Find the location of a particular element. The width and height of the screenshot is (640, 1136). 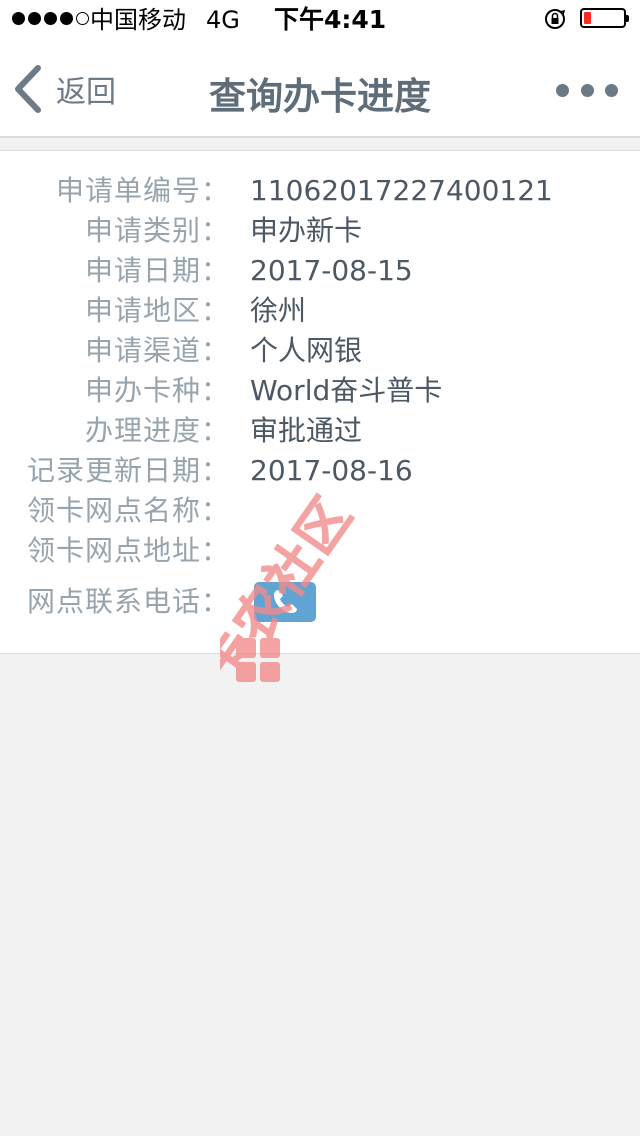

detail-label: 申请渠道： is located at coordinates (157, 350).